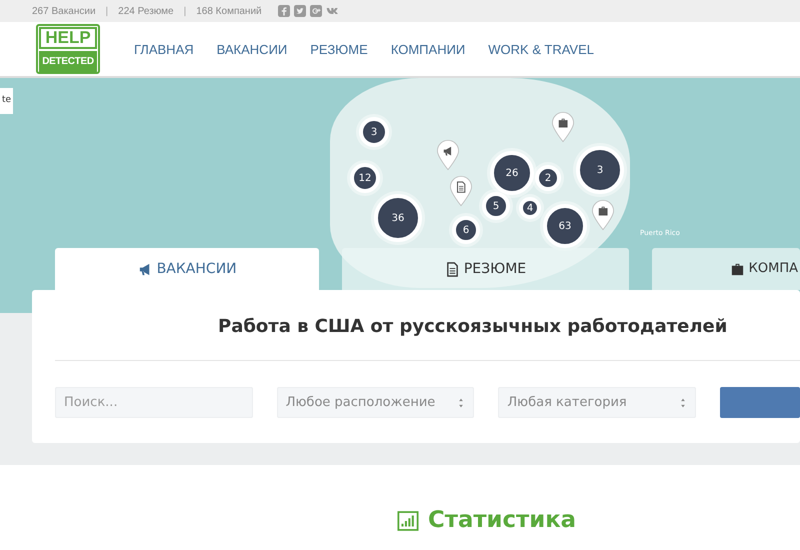  I want to click on twitter-icon, so click(300, 11).